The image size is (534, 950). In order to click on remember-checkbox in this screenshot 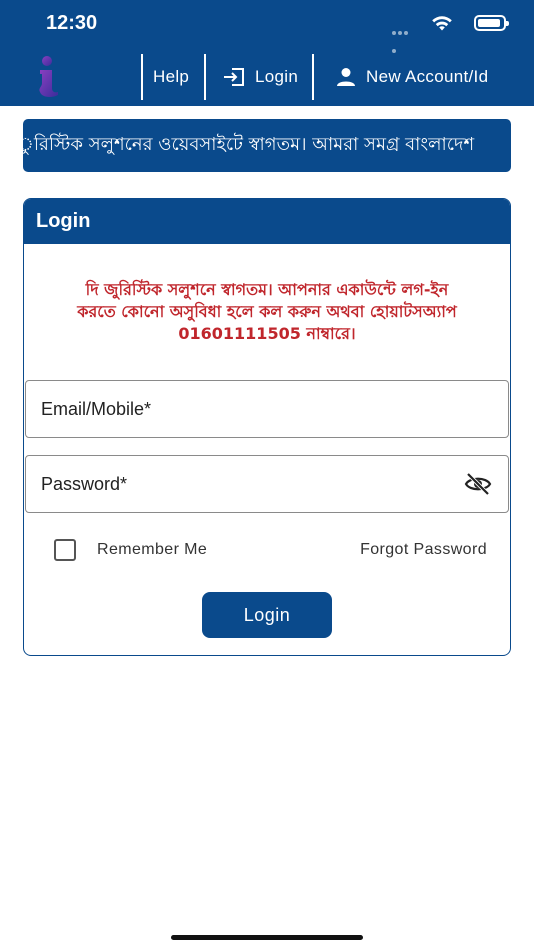, I will do `click(65, 550)`.